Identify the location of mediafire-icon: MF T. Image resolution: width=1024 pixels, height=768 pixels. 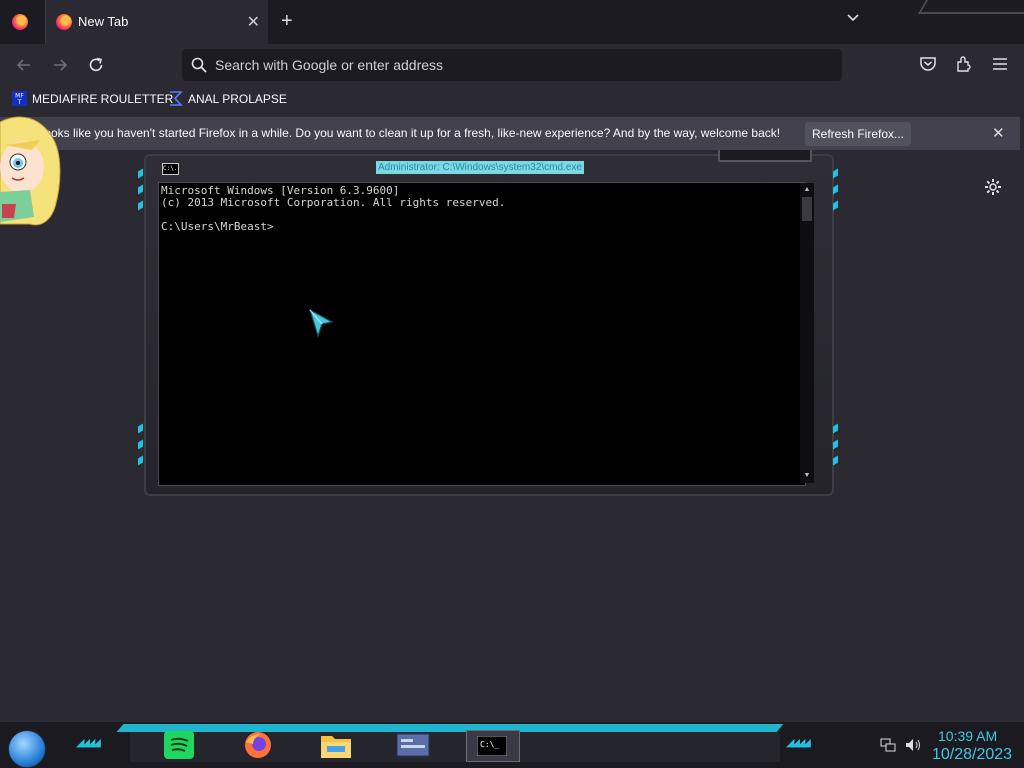
(19, 98).